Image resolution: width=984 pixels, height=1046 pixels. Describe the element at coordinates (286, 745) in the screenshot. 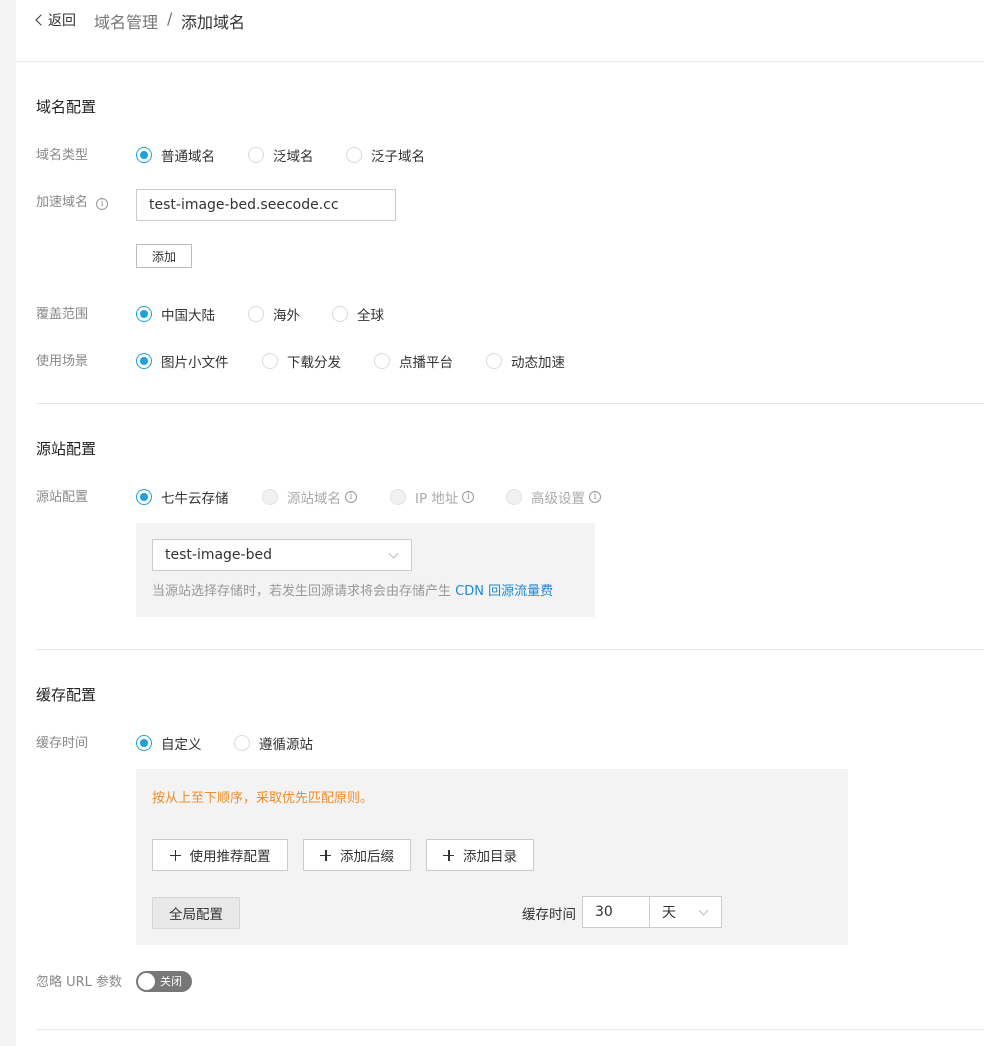

I see `radio-label: 遵循源站` at that location.